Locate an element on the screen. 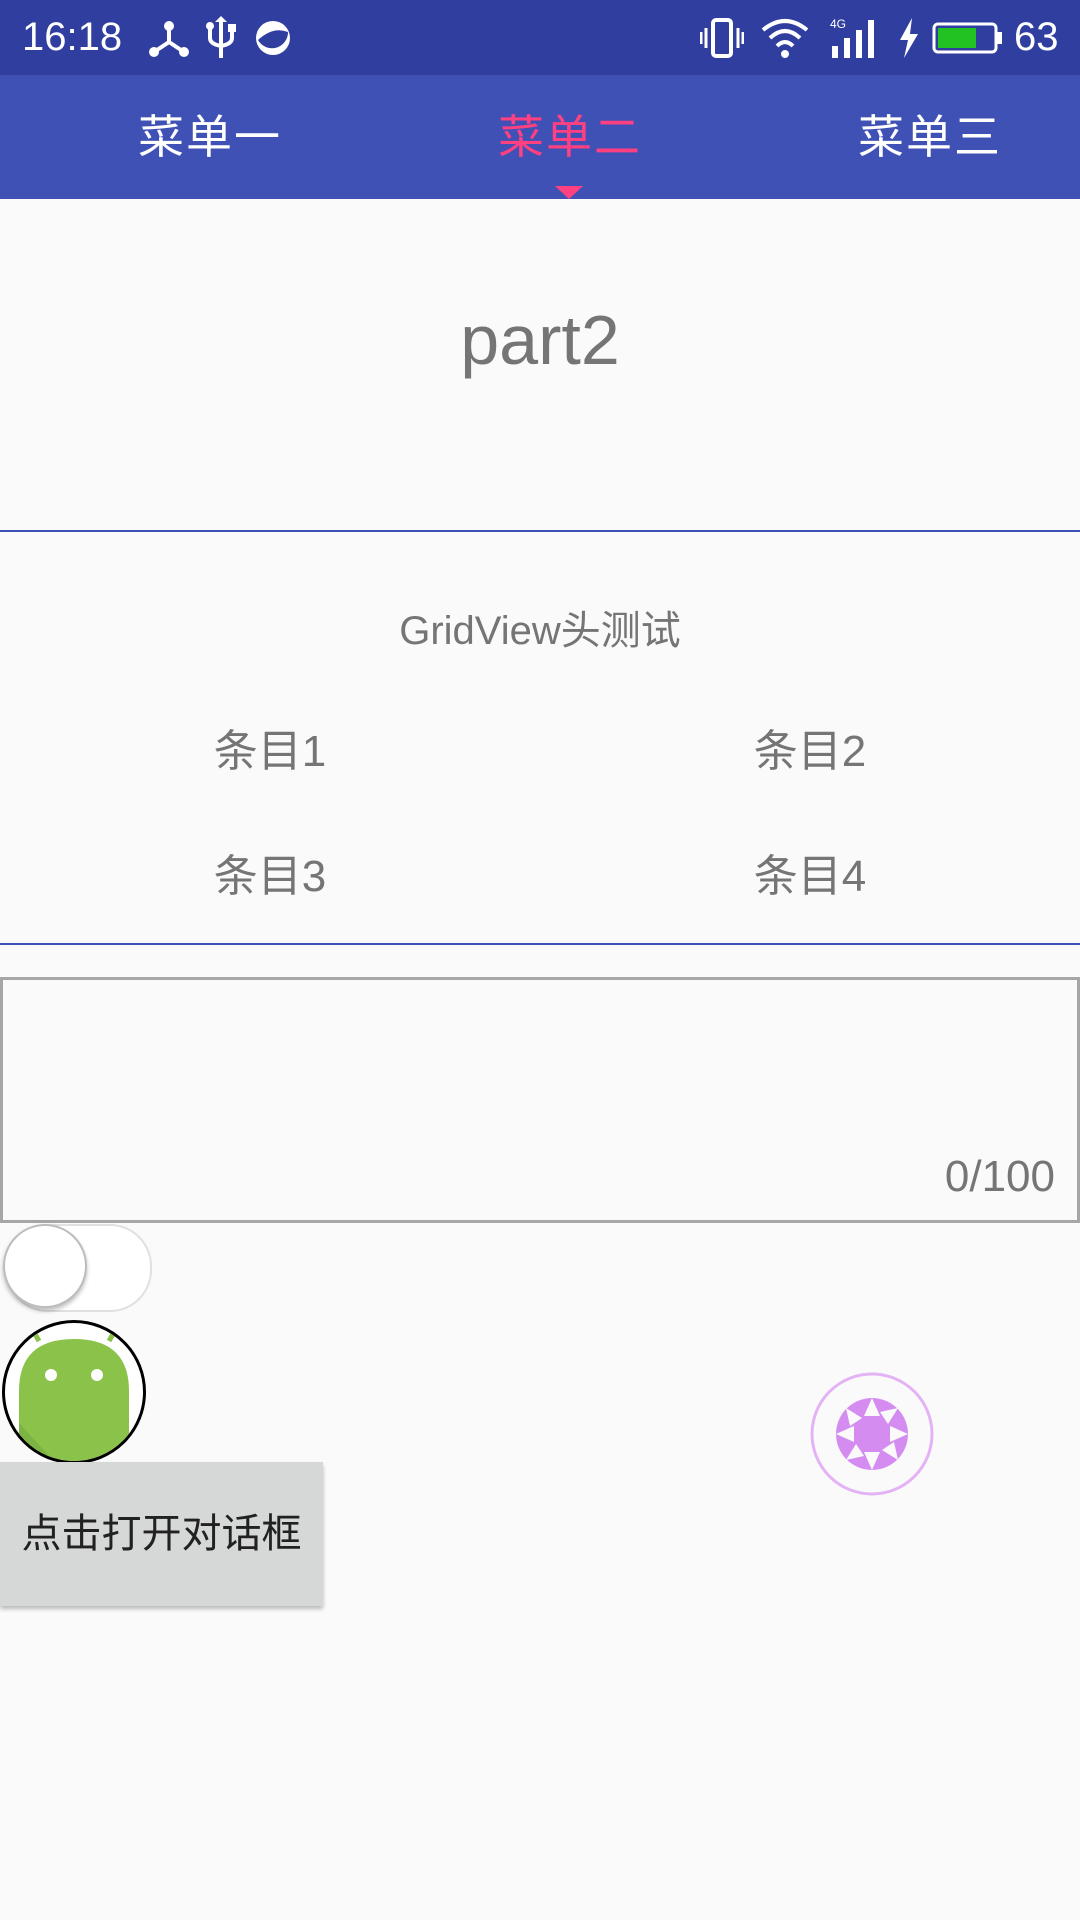 The width and height of the screenshot is (1080, 1920). charging-icon is located at coordinates (909, 38).